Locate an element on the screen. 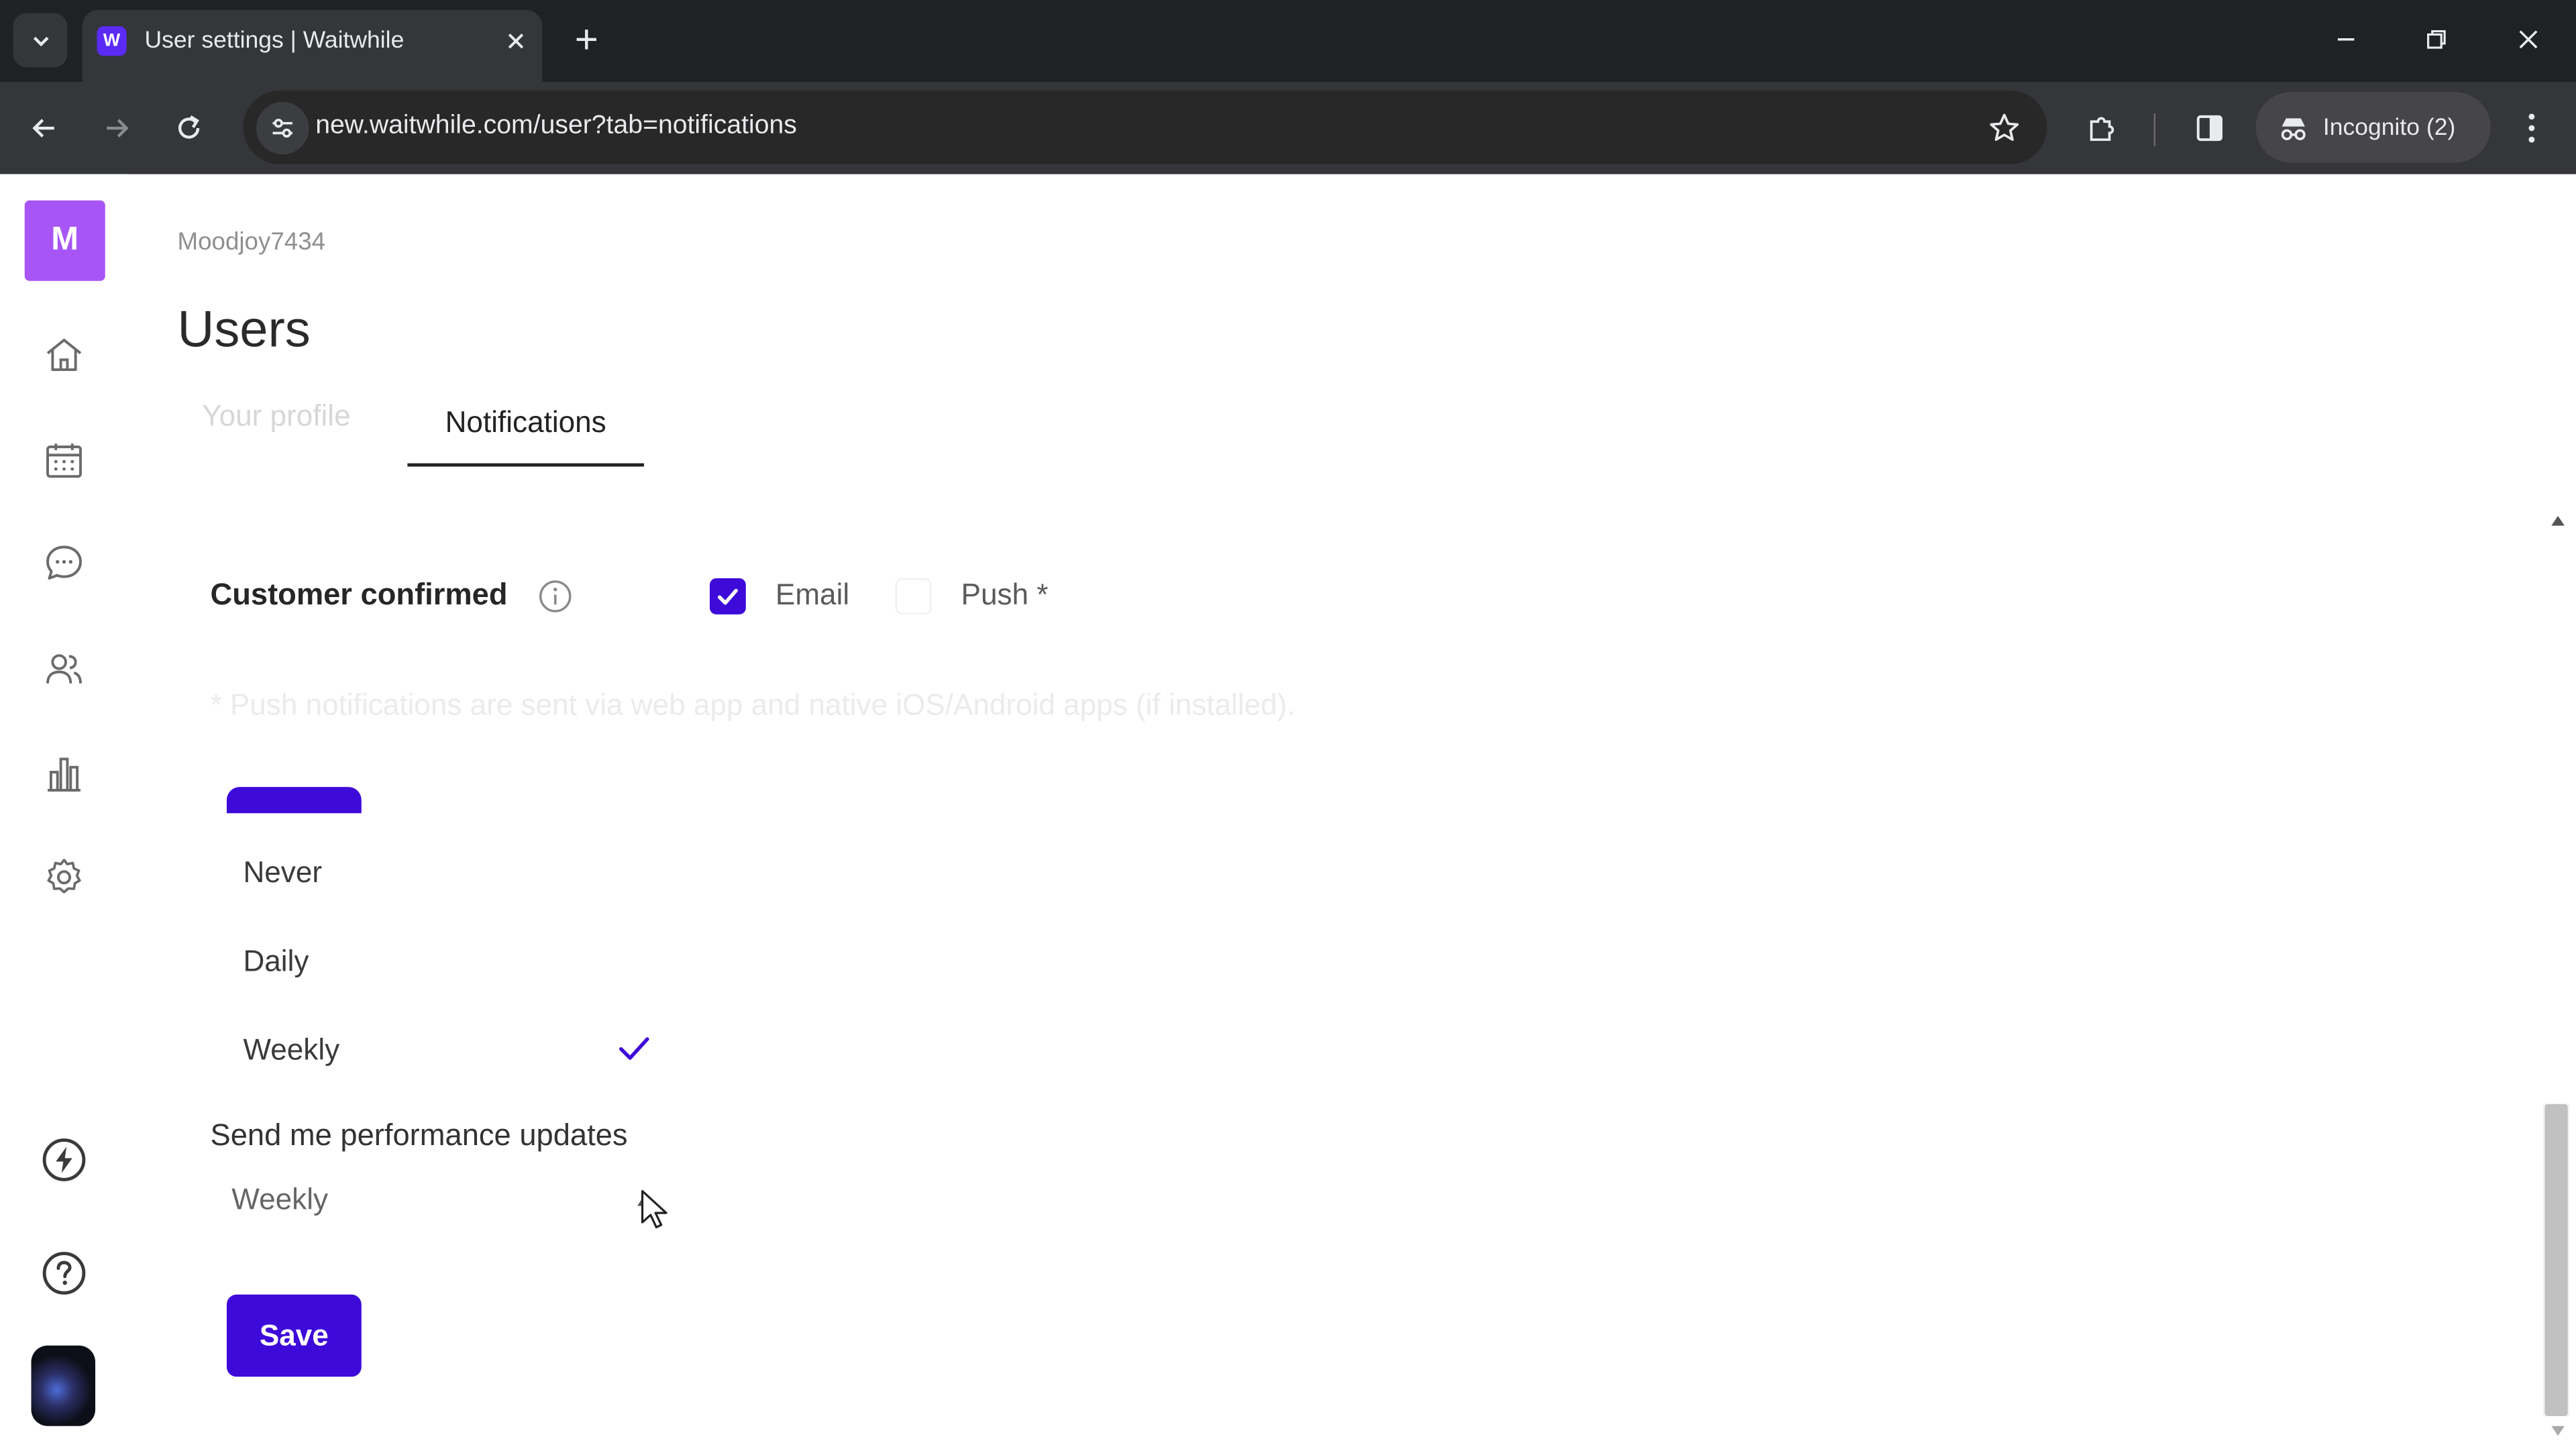 Image resolution: width=2576 pixels, height=1449 pixels. restore-icon is located at coordinates (2436, 39).